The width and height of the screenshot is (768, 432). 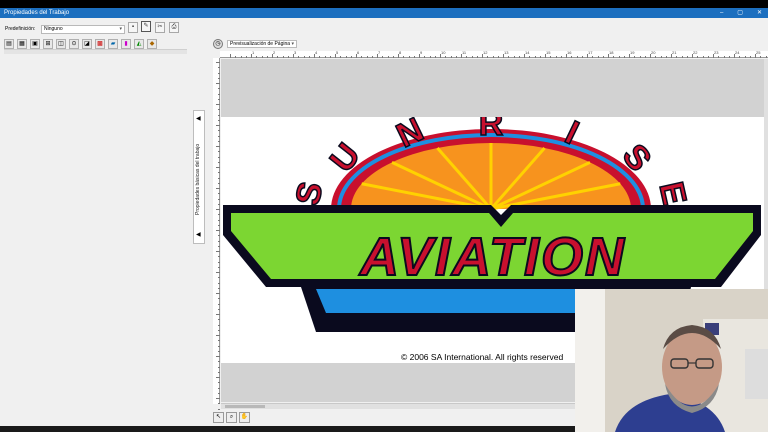 I want to click on tab-marks: ⊙, so click(x=74, y=44).